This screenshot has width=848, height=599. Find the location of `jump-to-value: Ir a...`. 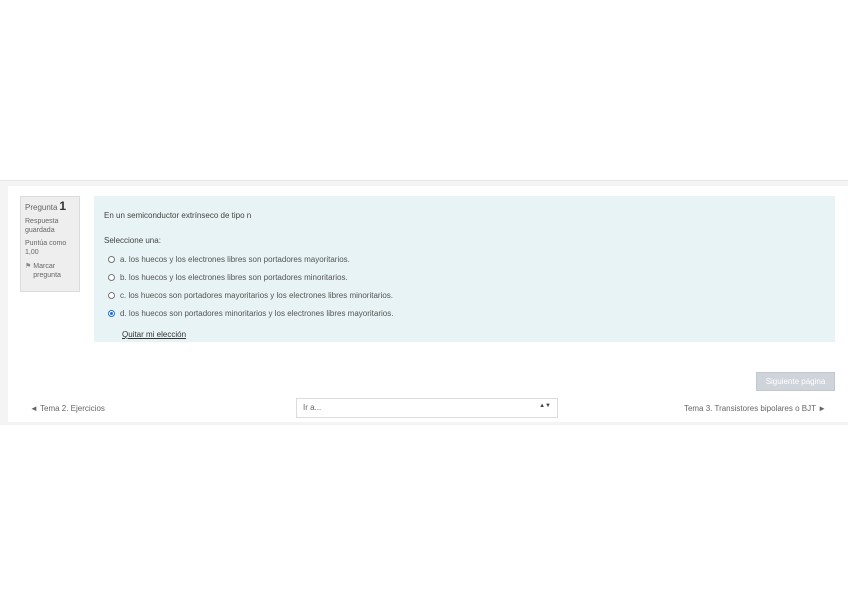

jump-to-value: Ir a... is located at coordinates (312, 407).